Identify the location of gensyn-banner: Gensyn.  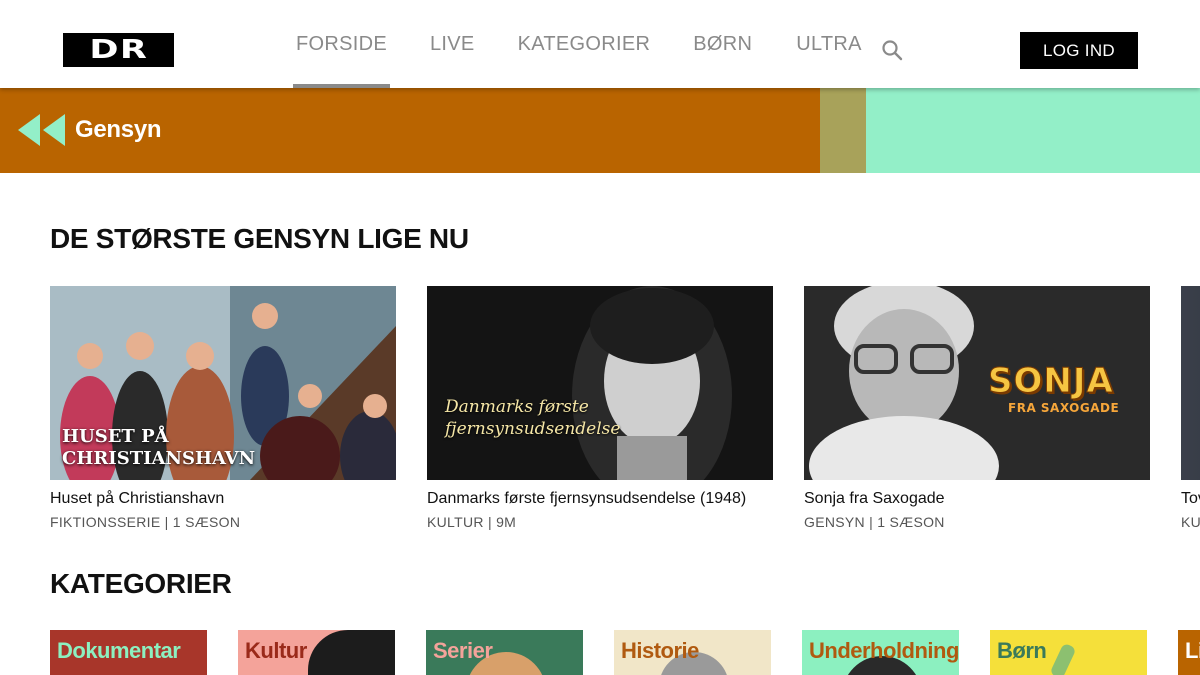
(600, 130).